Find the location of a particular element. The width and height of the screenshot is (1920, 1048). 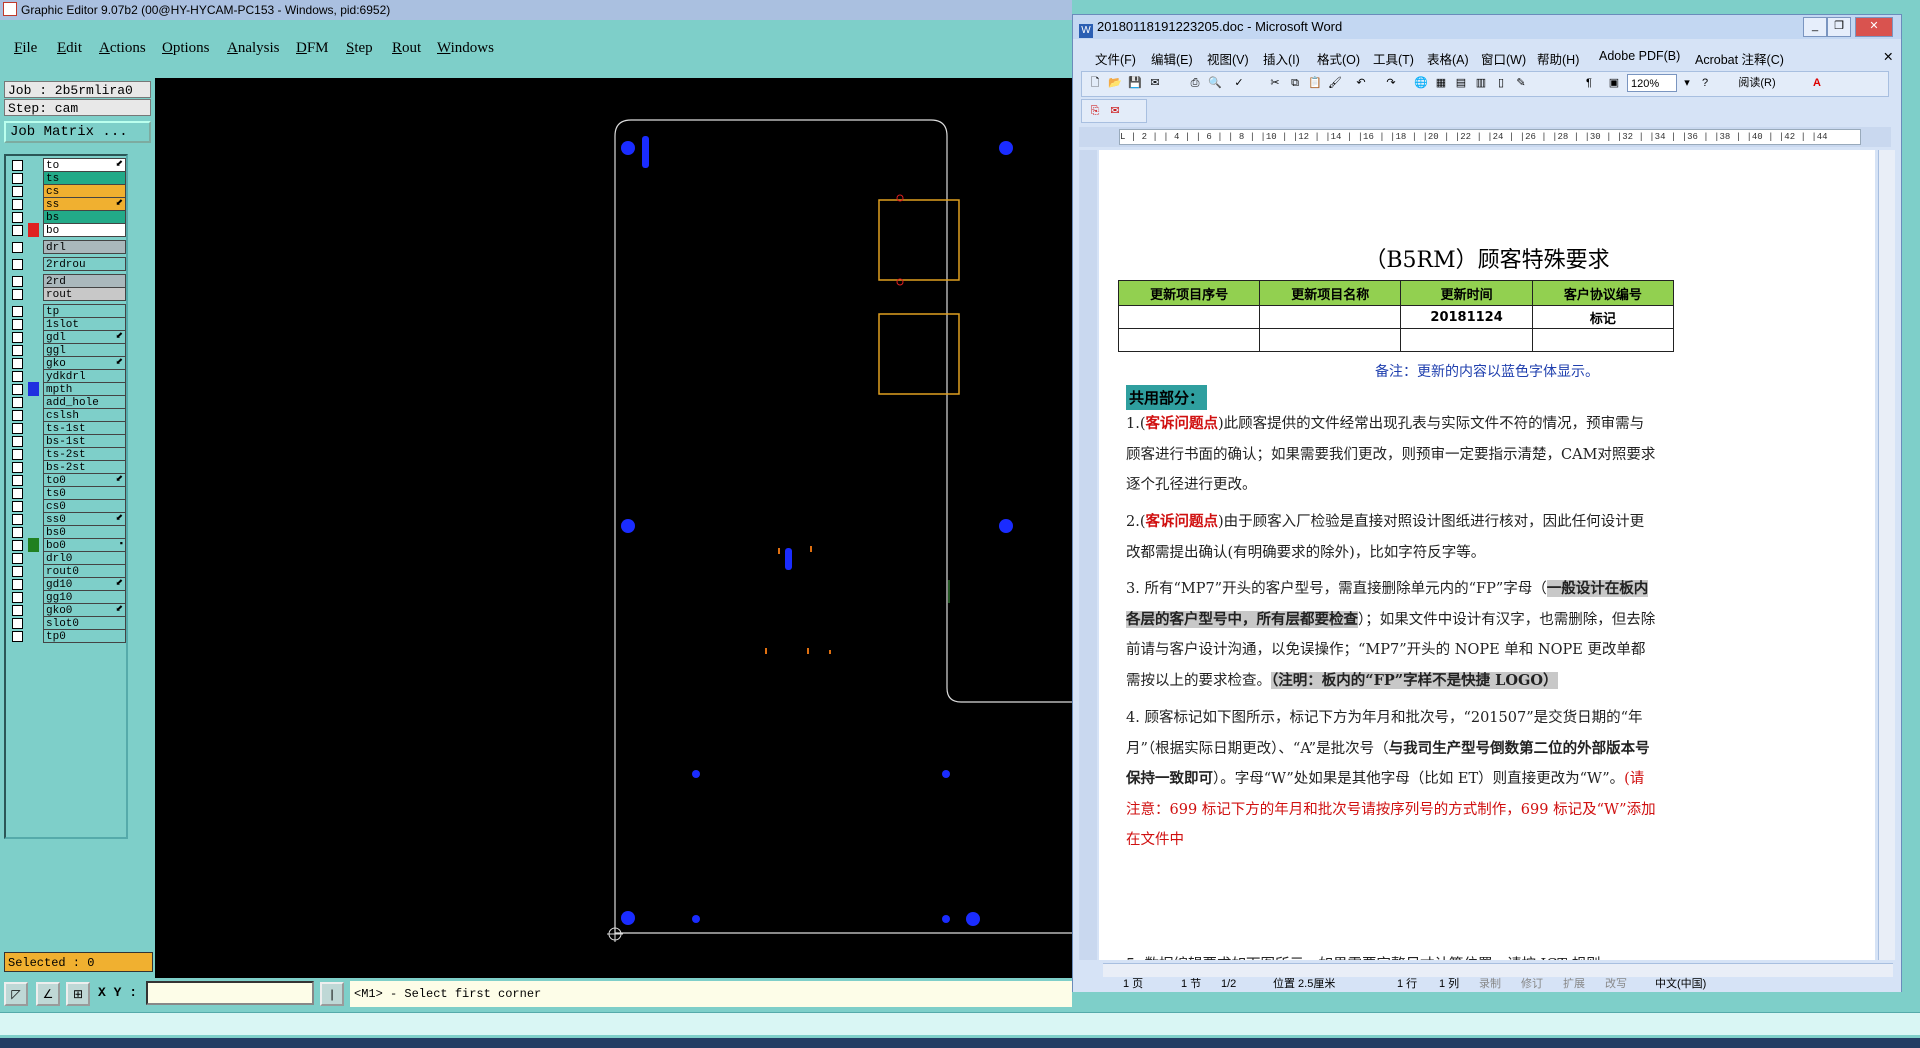

layer-row-drl0: drl0 is located at coordinates (67, 558).